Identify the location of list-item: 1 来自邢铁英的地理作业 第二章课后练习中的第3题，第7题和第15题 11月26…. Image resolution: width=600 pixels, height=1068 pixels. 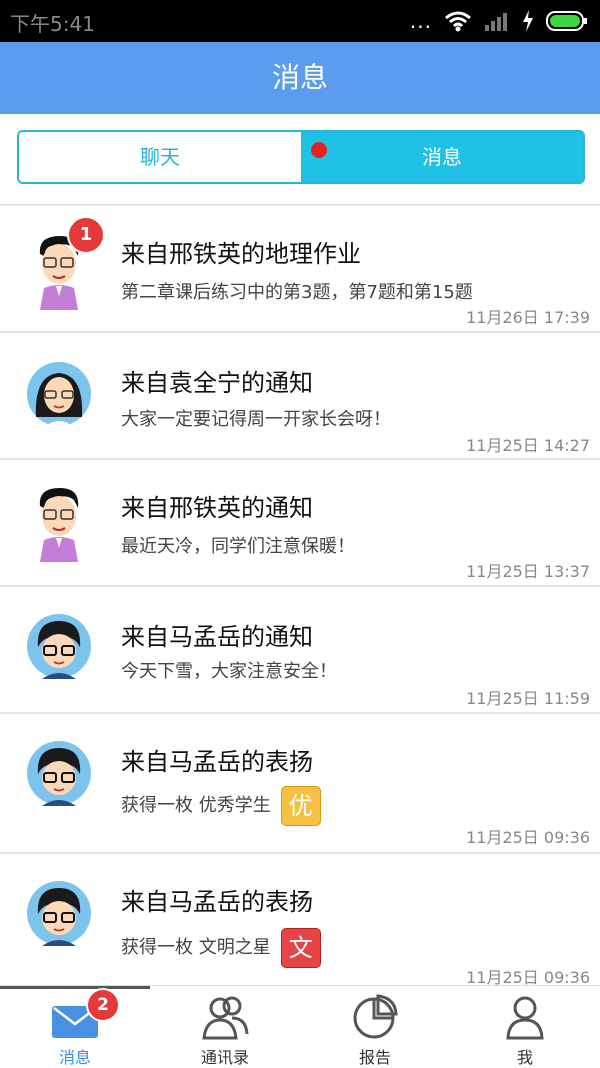
(300, 269).